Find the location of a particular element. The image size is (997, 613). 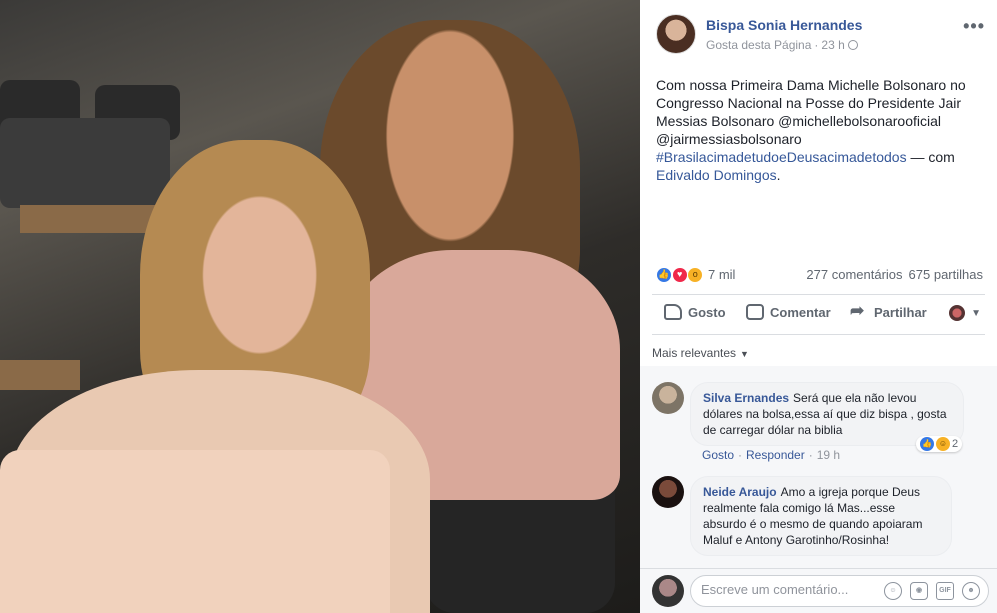

reactions-row: 👍 ♥ o 7 mil 277 comentários 675 partilhas is located at coordinates (819, 275).